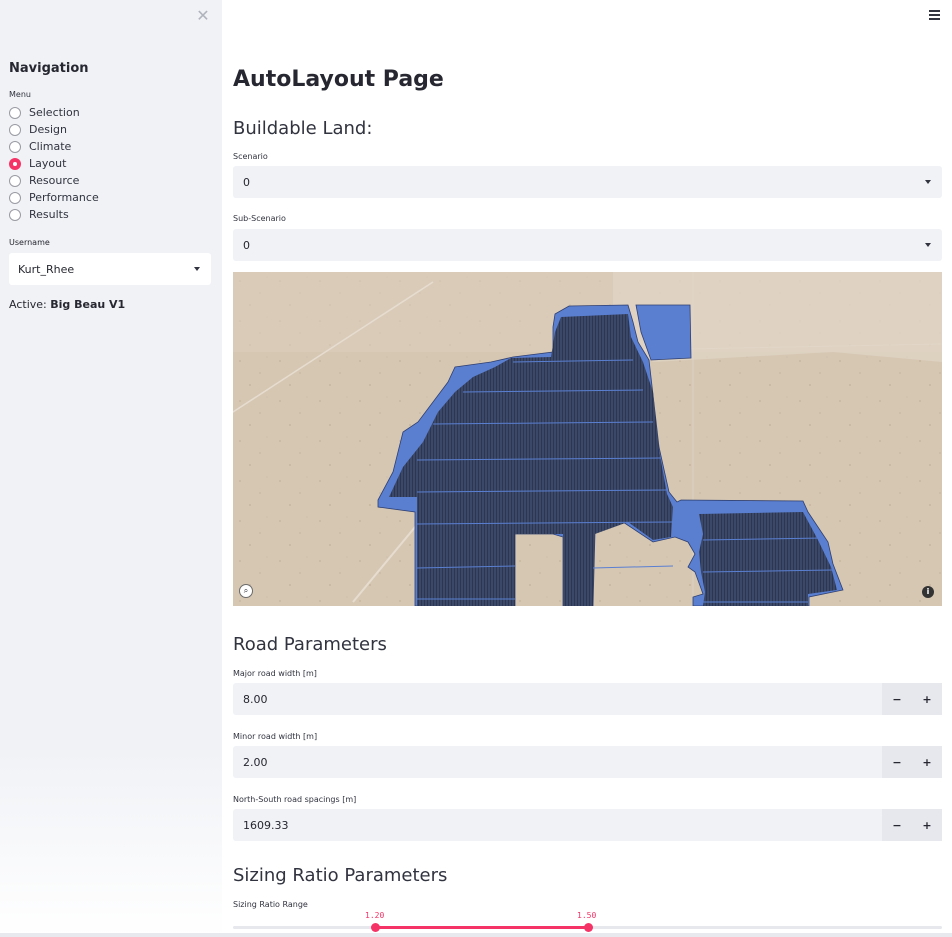  What do you see at coordinates (246, 245) in the screenshot?
I see `subscenario-value: 0` at bounding box center [246, 245].